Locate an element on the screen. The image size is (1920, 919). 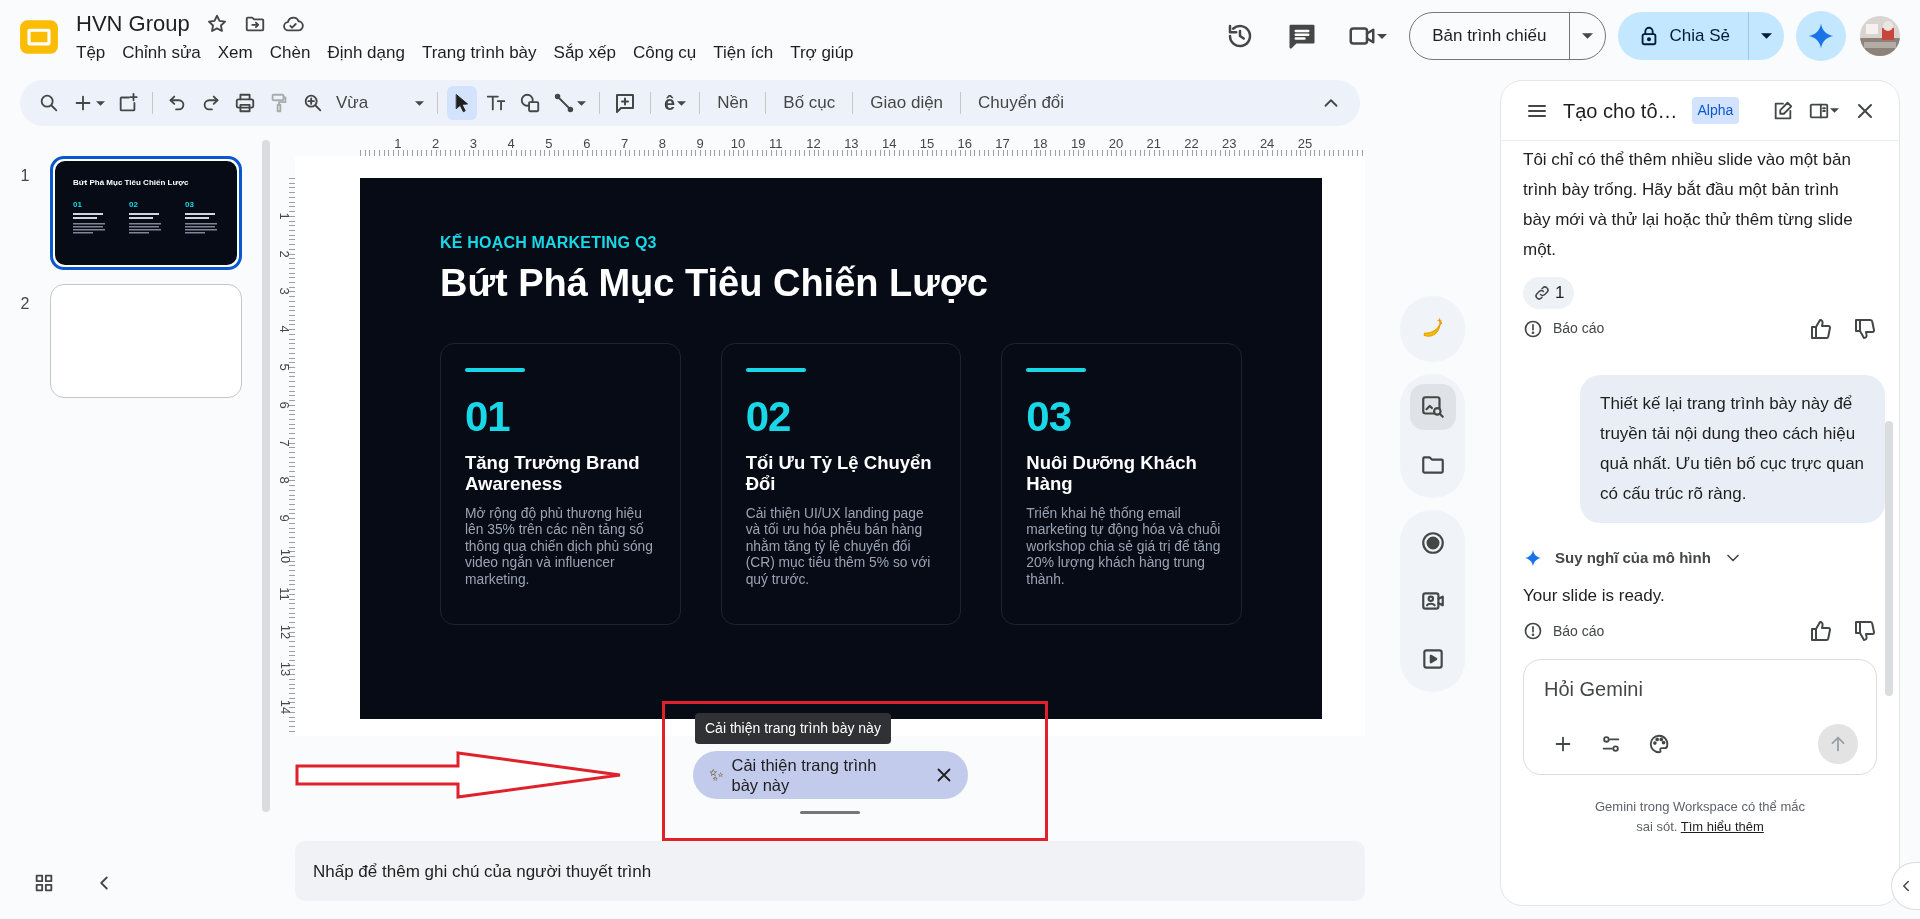
ruler-number: 20 is located at coordinates (1116, 143).